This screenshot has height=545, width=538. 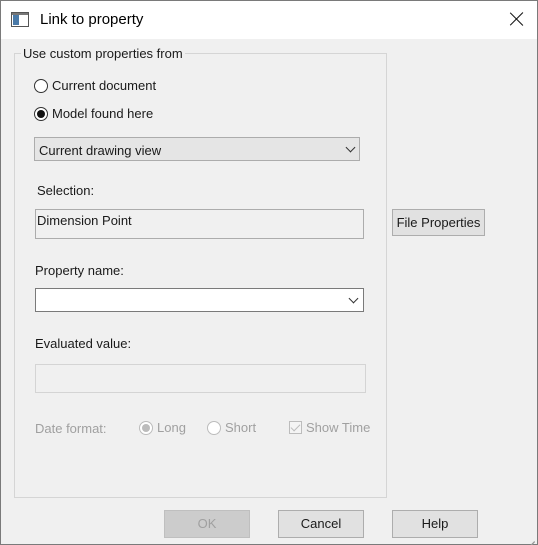 What do you see at coordinates (435, 524) in the screenshot?
I see `help-button: Help` at bounding box center [435, 524].